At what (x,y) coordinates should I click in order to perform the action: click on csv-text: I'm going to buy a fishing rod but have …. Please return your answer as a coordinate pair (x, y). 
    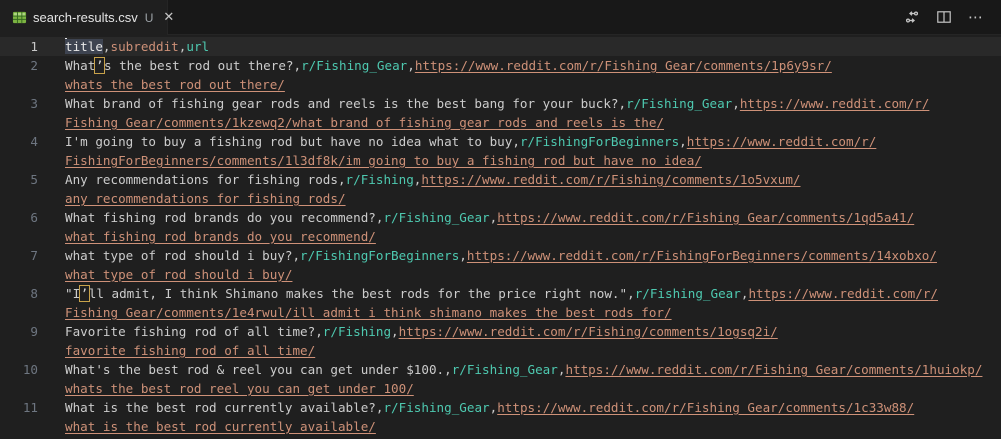
    Looking at the image, I should click on (292, 141).